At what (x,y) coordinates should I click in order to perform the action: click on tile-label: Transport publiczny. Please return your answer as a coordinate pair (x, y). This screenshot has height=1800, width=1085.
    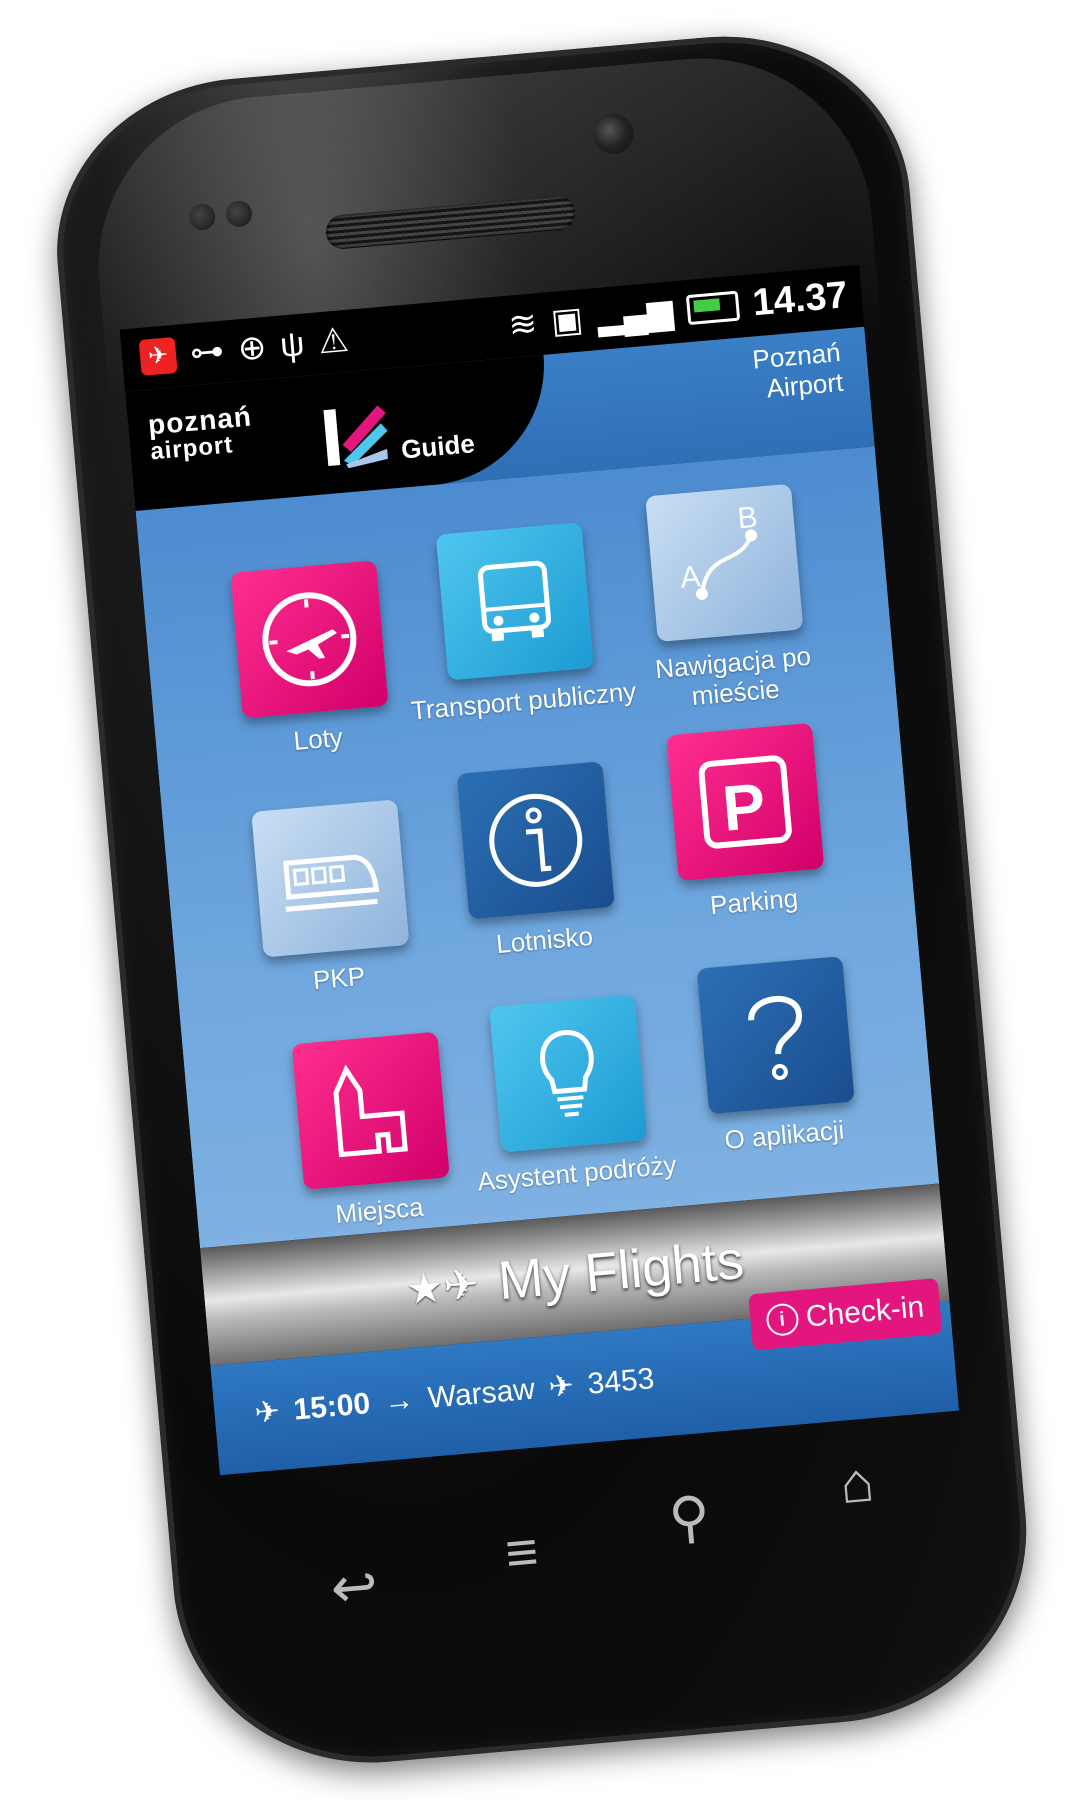
    Looking at the image, I should click on (523, 701).